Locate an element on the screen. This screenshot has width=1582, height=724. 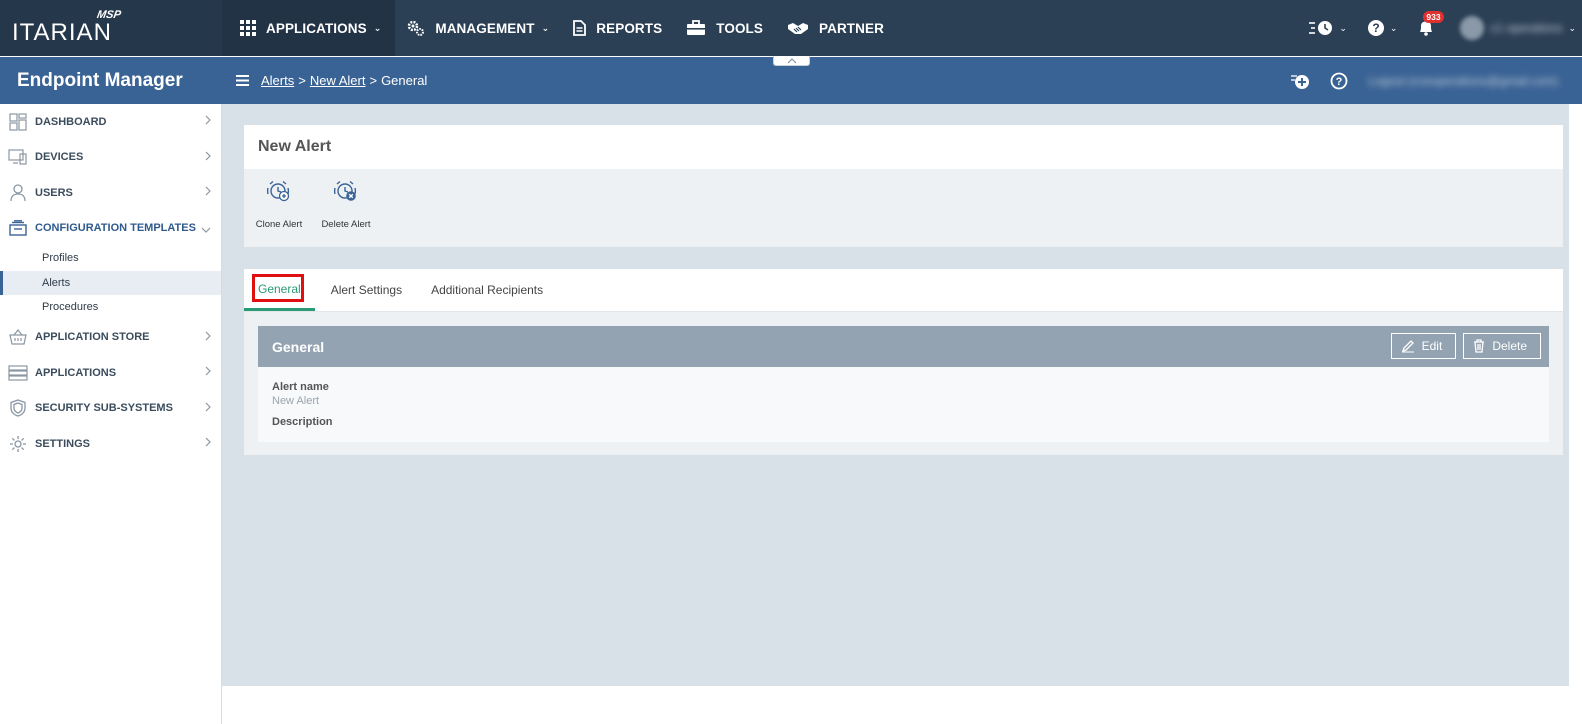
breadcrumb-alerts: Alerts is located at coordinates (277, 80).